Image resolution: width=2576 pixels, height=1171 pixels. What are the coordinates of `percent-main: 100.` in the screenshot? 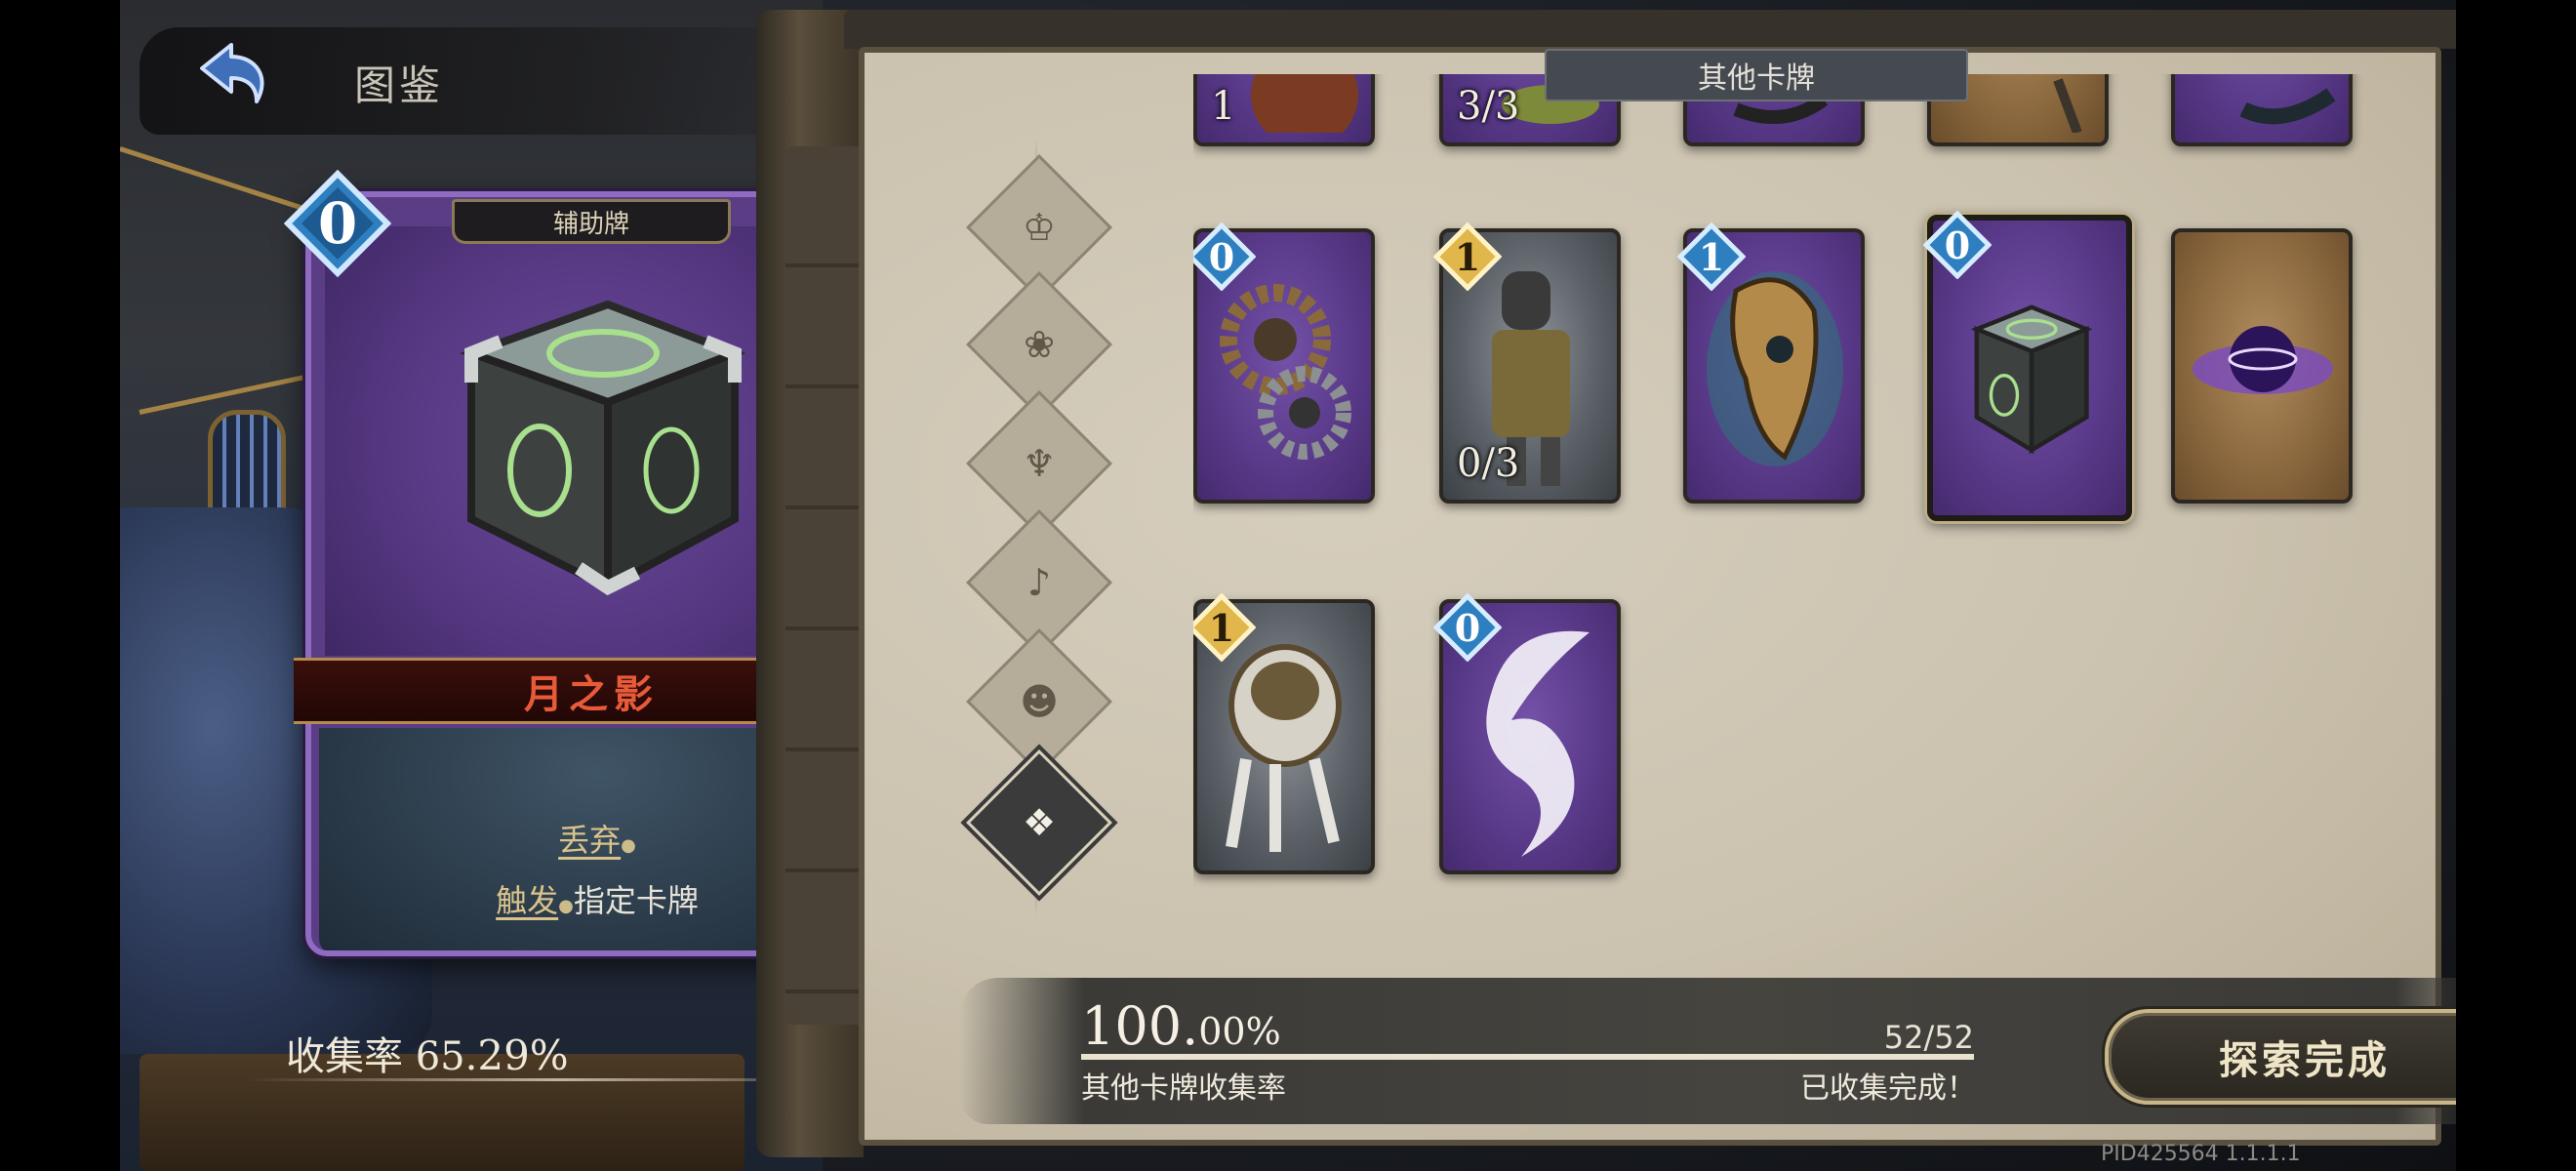 It's located at (1140, 1026).